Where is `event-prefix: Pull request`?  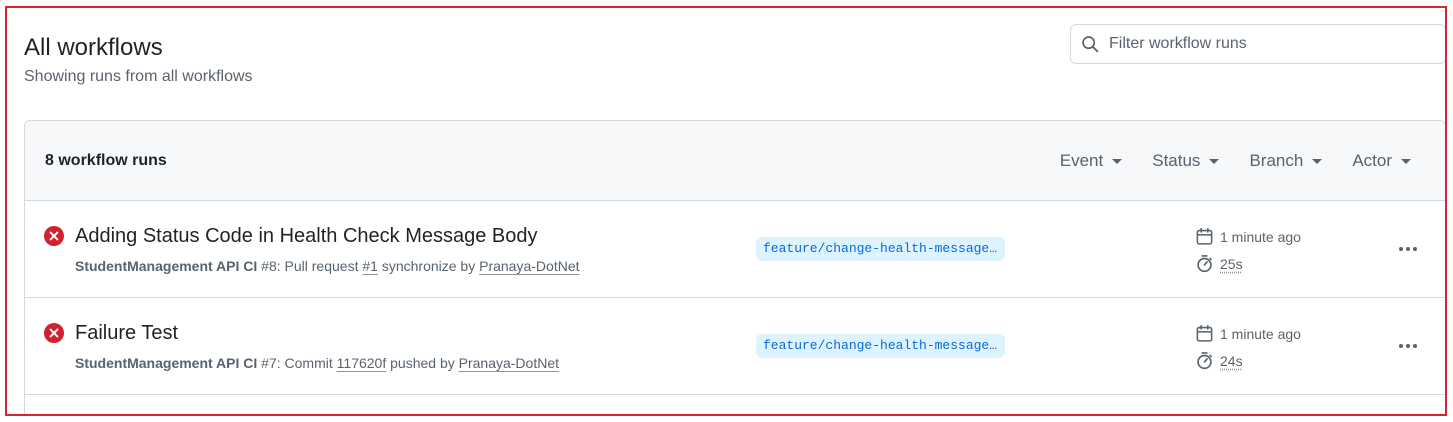
event-prefix: Pull request is located at coordinates (321, 266).